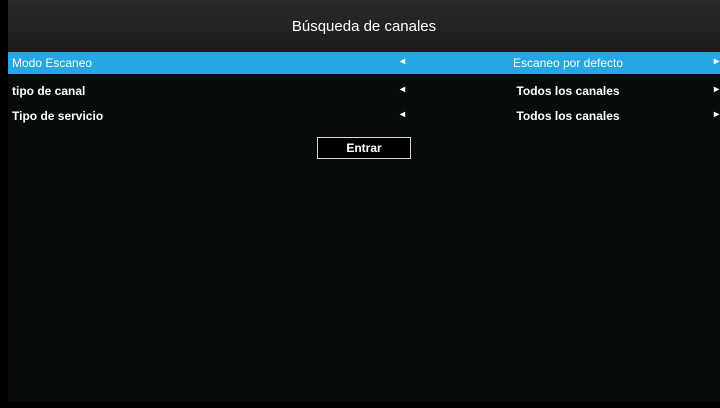  Describe the element at coordinates (49, 91) in the screenshot. I see `setting-label: tipo de canal` at that location.